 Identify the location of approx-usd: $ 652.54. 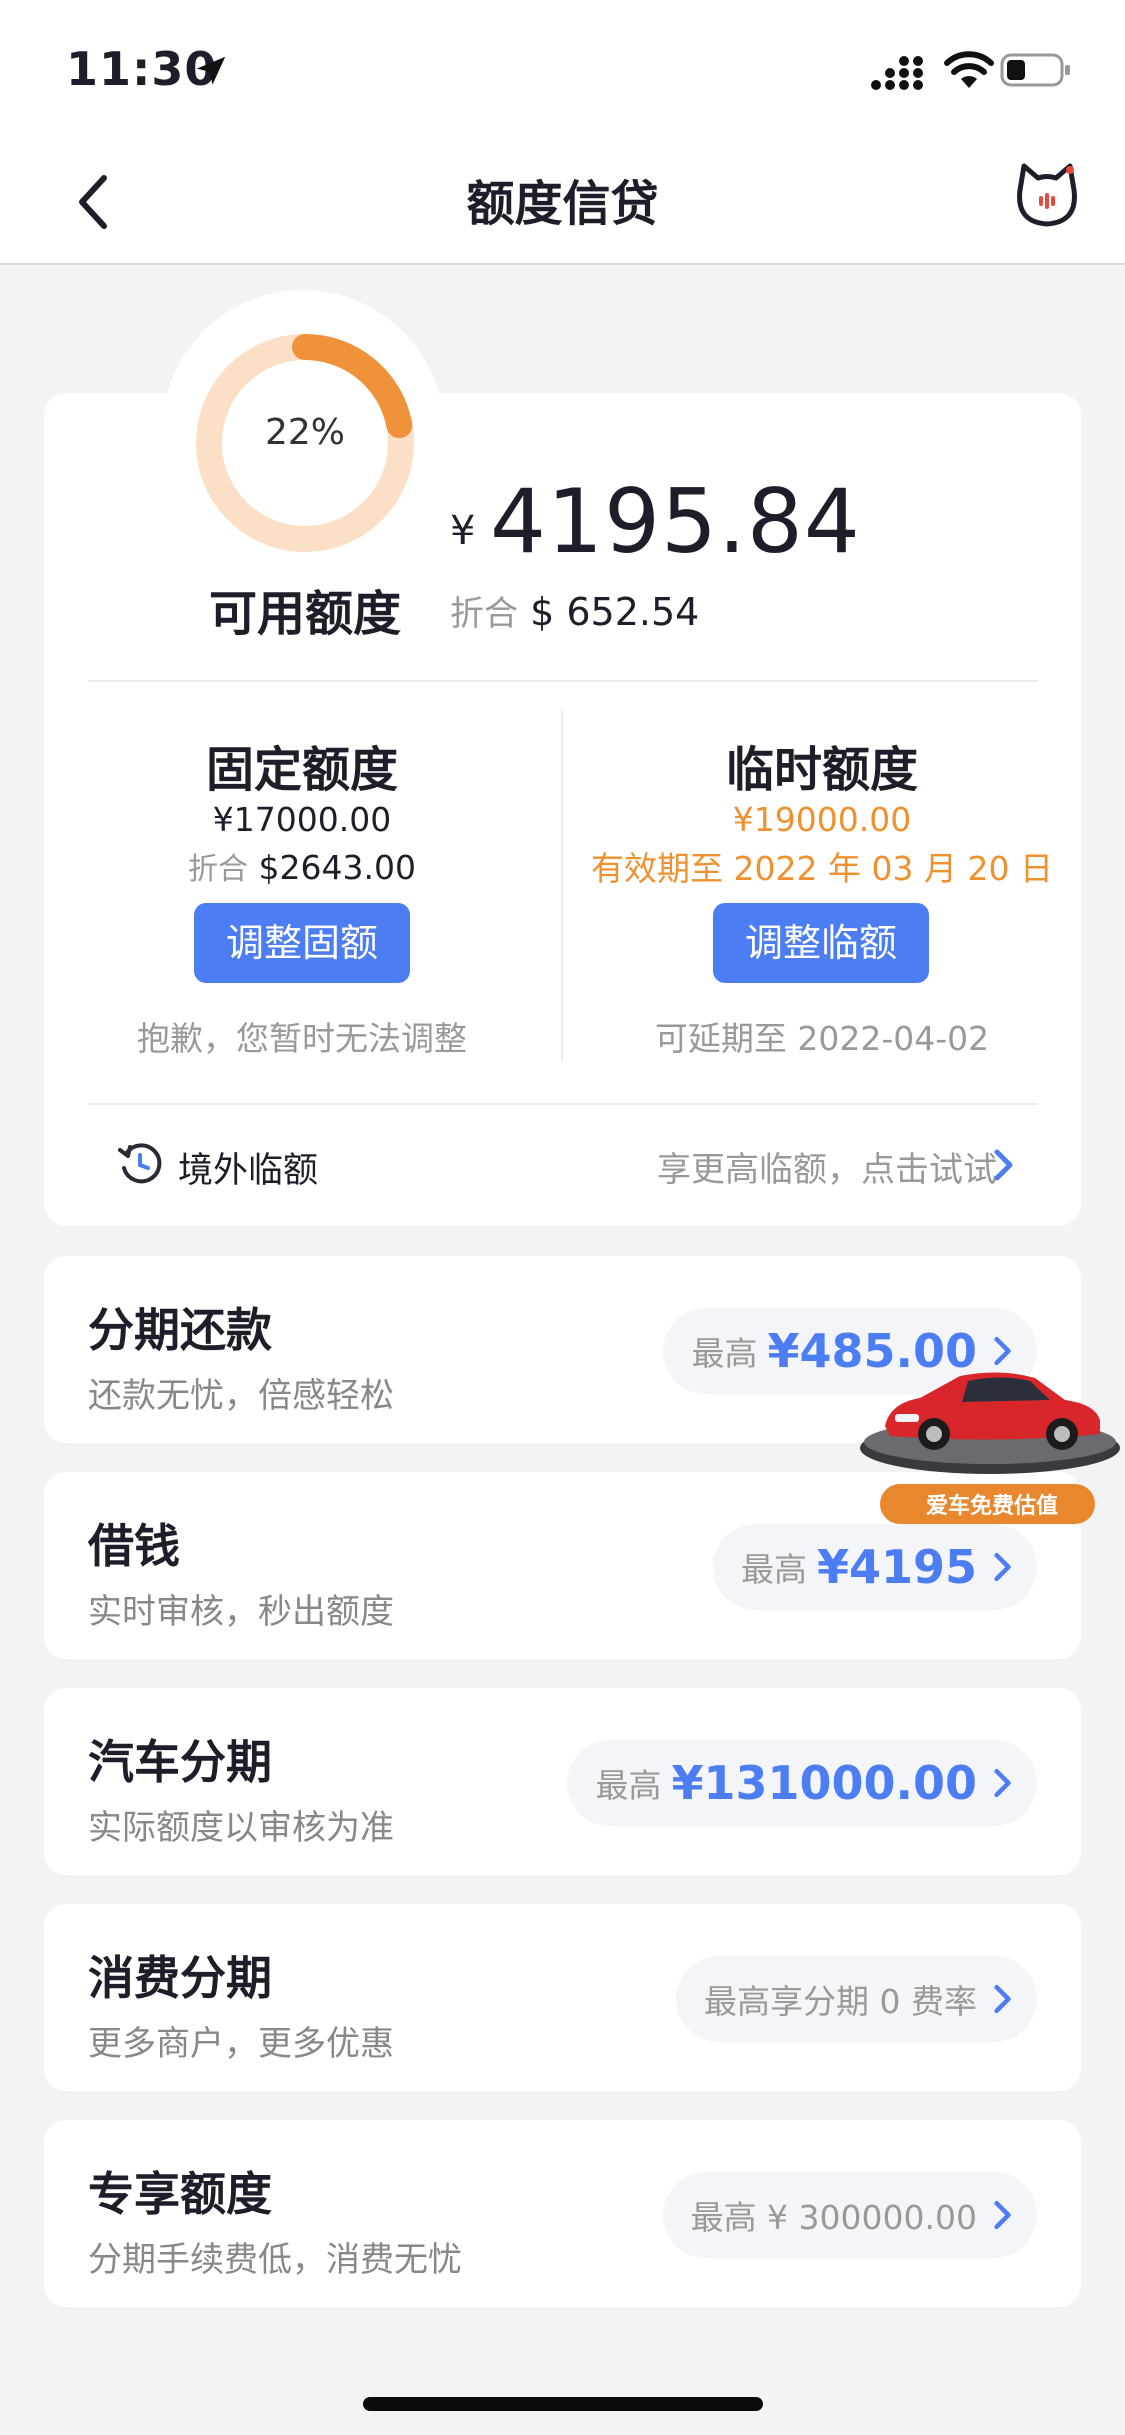
(615, 612).